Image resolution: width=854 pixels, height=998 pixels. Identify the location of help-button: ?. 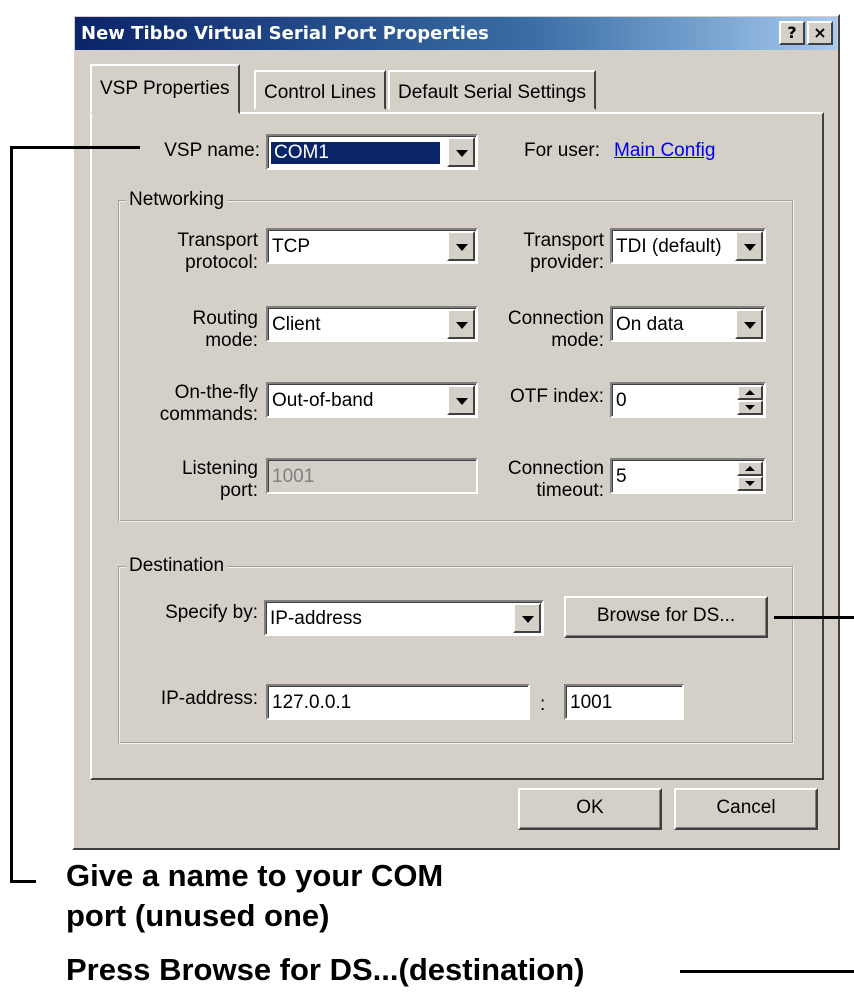
(792, 33).